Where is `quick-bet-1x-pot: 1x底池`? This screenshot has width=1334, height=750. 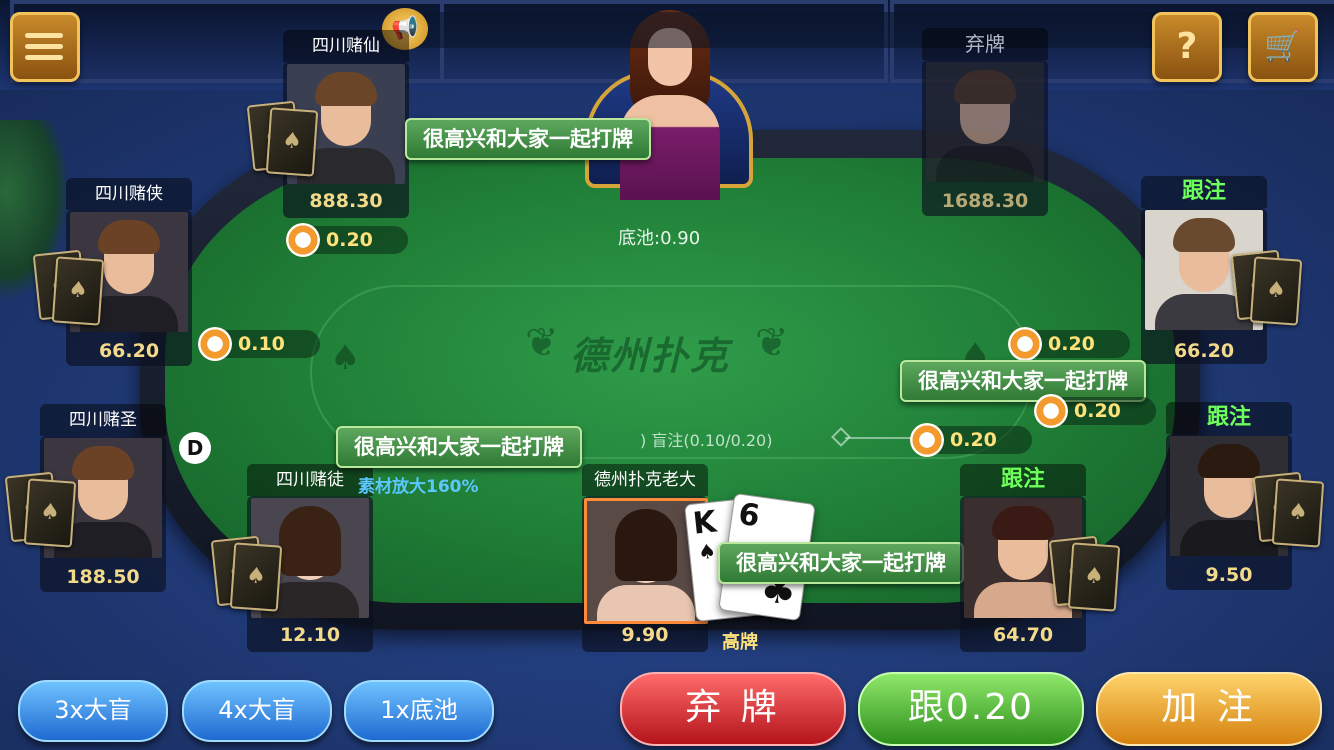
quick-bet-1x-pot: 1x底池 is located at coordinates (419, 711).